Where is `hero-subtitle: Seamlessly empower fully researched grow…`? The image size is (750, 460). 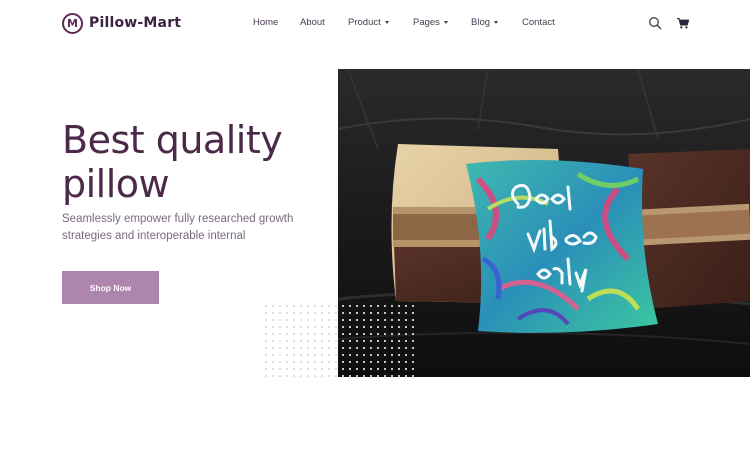
hero-subtitle: Seamlessly empower fully researched grow… is located at coordinates (192, 228).